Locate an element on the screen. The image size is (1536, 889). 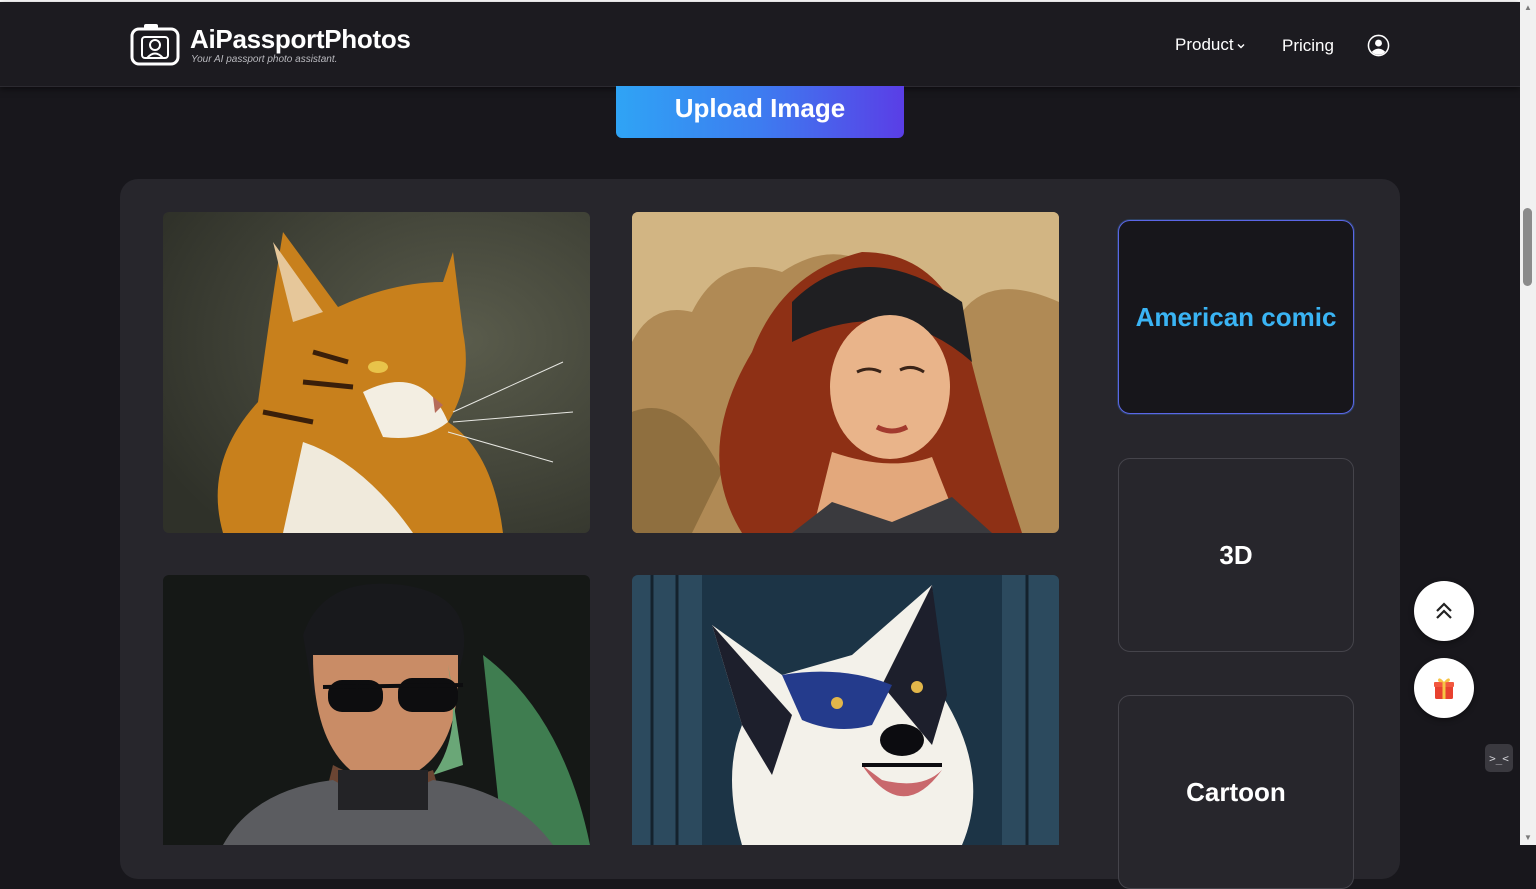
gallery-image-cat is located at coordinates (376, 372).